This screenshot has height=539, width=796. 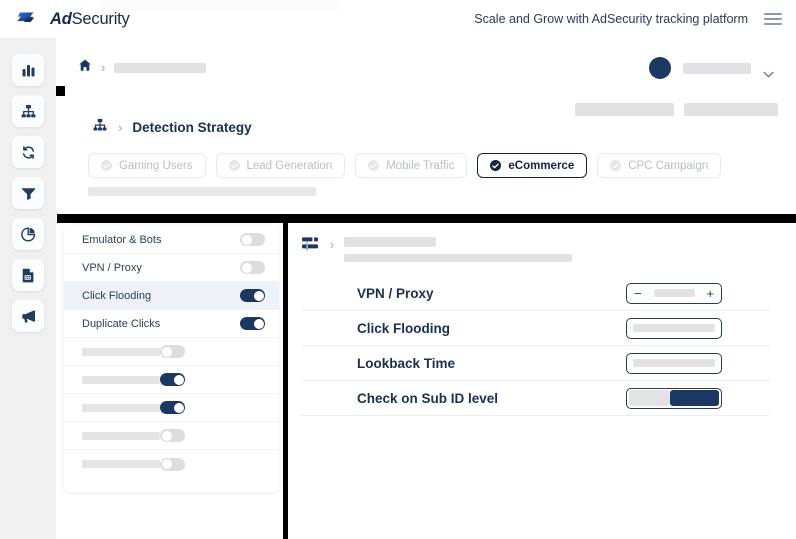 I want to click on sidebar-item-reports, so click(x=28, y=234).